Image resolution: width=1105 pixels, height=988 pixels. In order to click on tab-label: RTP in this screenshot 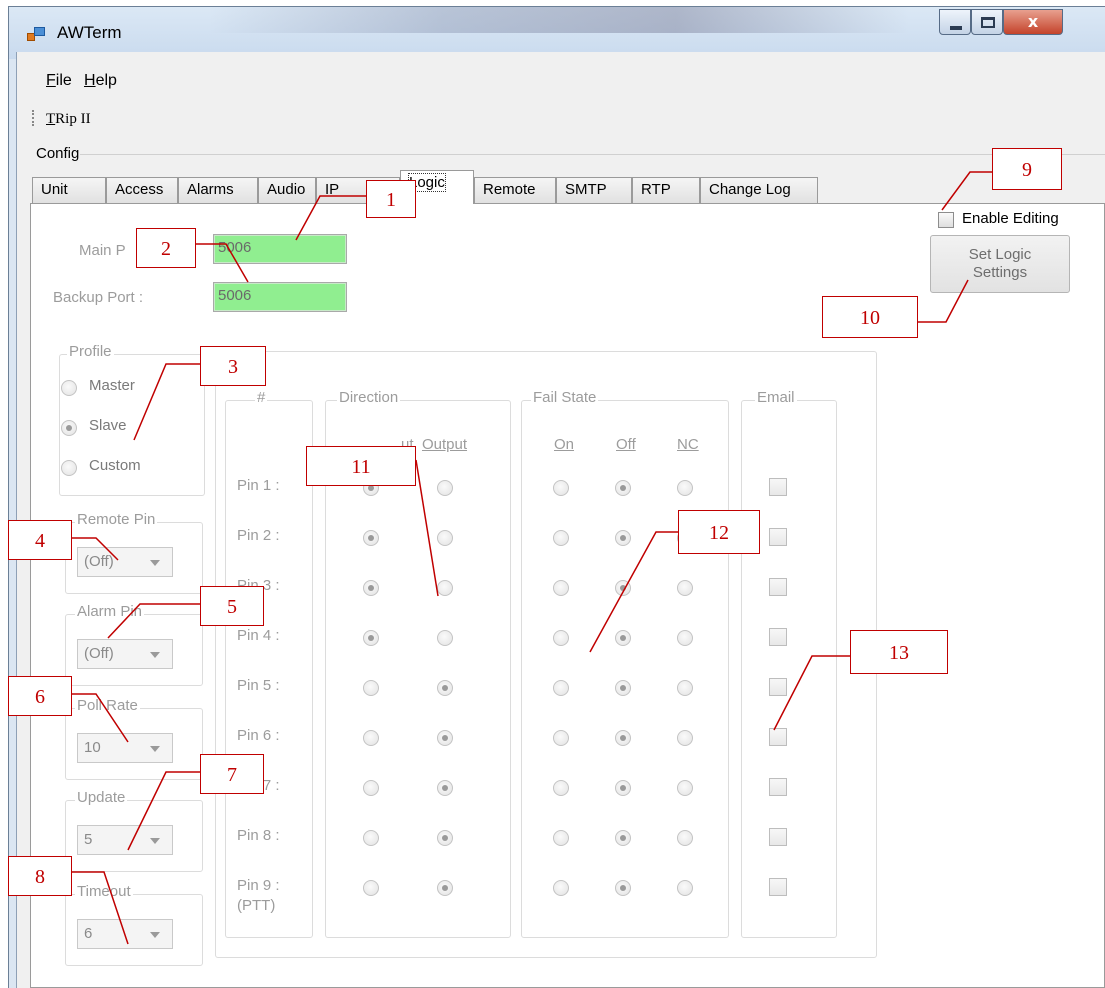, I will do `click(656, 189)`.